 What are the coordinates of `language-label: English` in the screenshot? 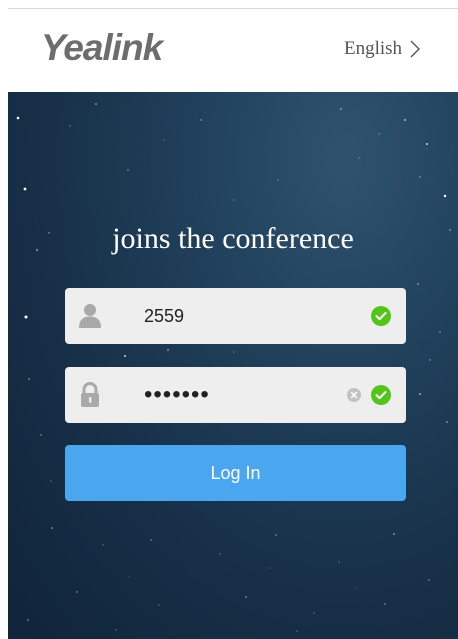 It's located at (373, 48).